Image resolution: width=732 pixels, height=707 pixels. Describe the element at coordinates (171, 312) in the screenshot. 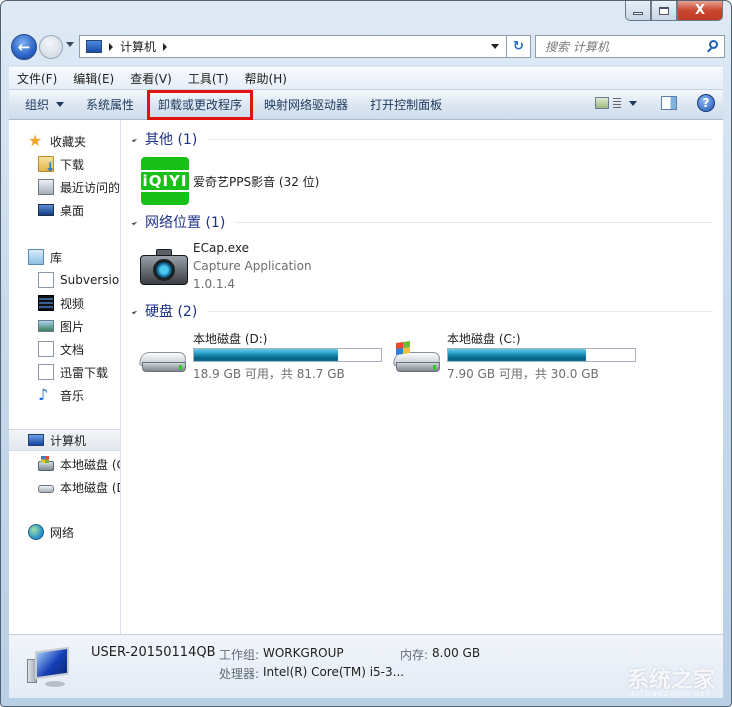

I see `group-label: 硬盘 (2)` at that location.